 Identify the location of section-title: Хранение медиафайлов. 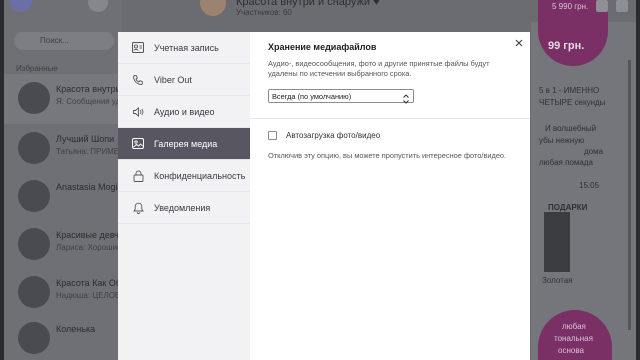
(322, 47).